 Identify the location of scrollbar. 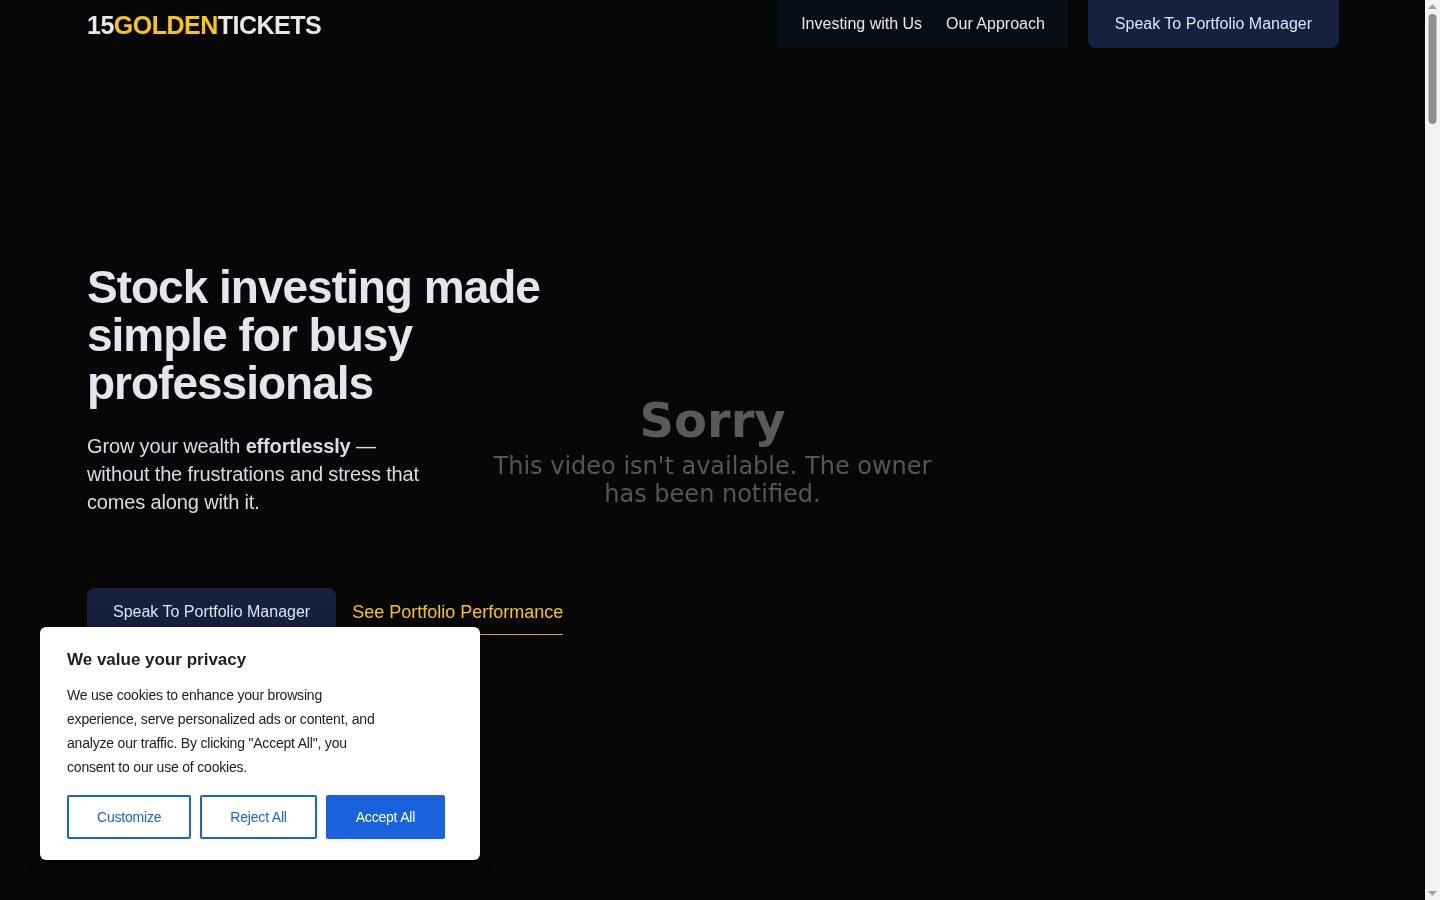
(1432, 450).